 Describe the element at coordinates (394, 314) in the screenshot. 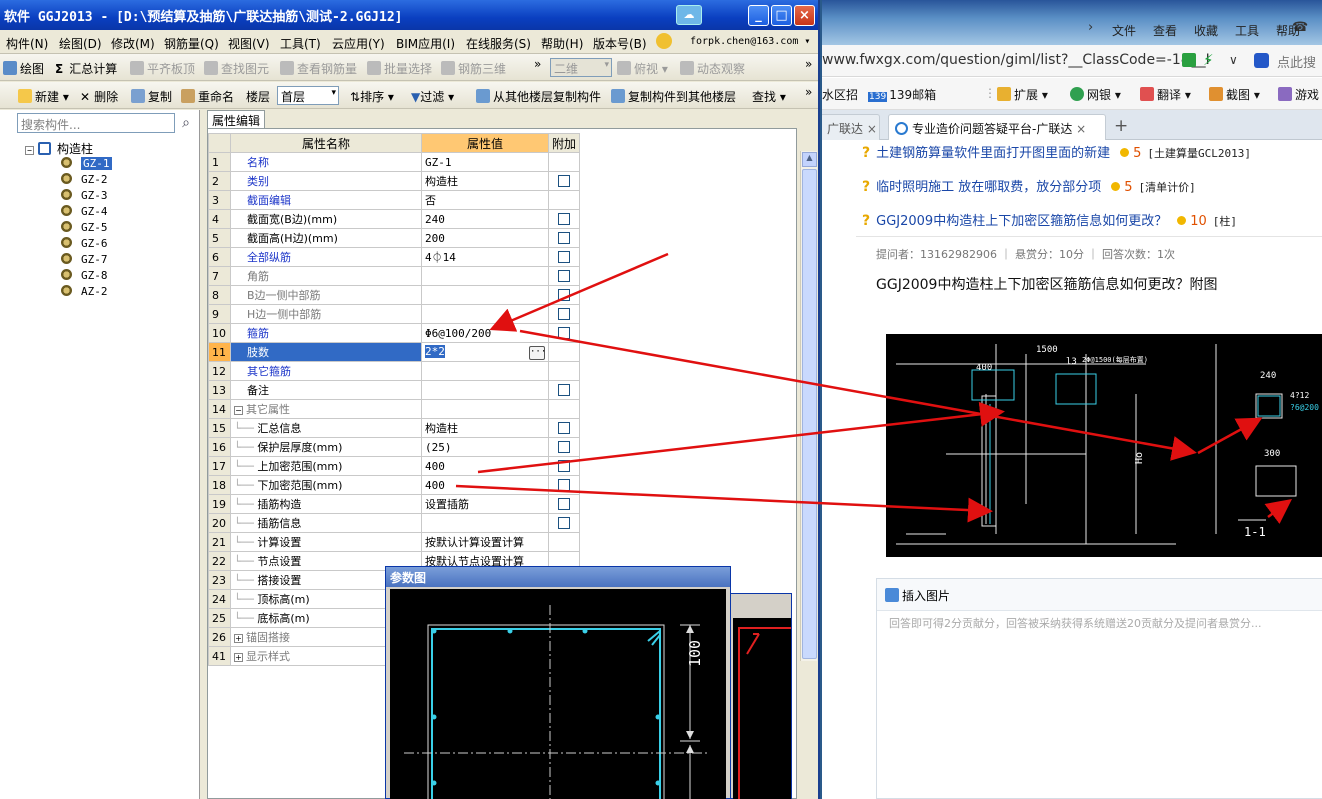

I see `property-row: 9 H边一侧中部筋` at that location.